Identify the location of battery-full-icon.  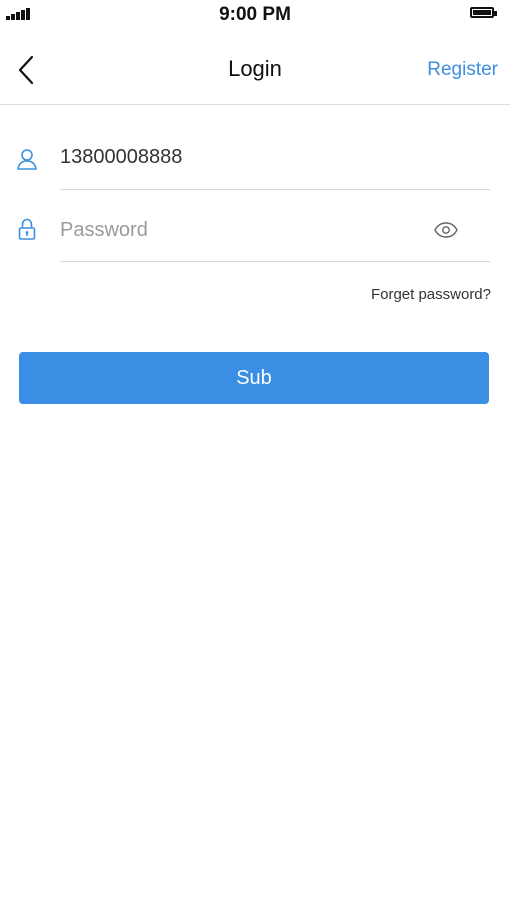
(483, 12).